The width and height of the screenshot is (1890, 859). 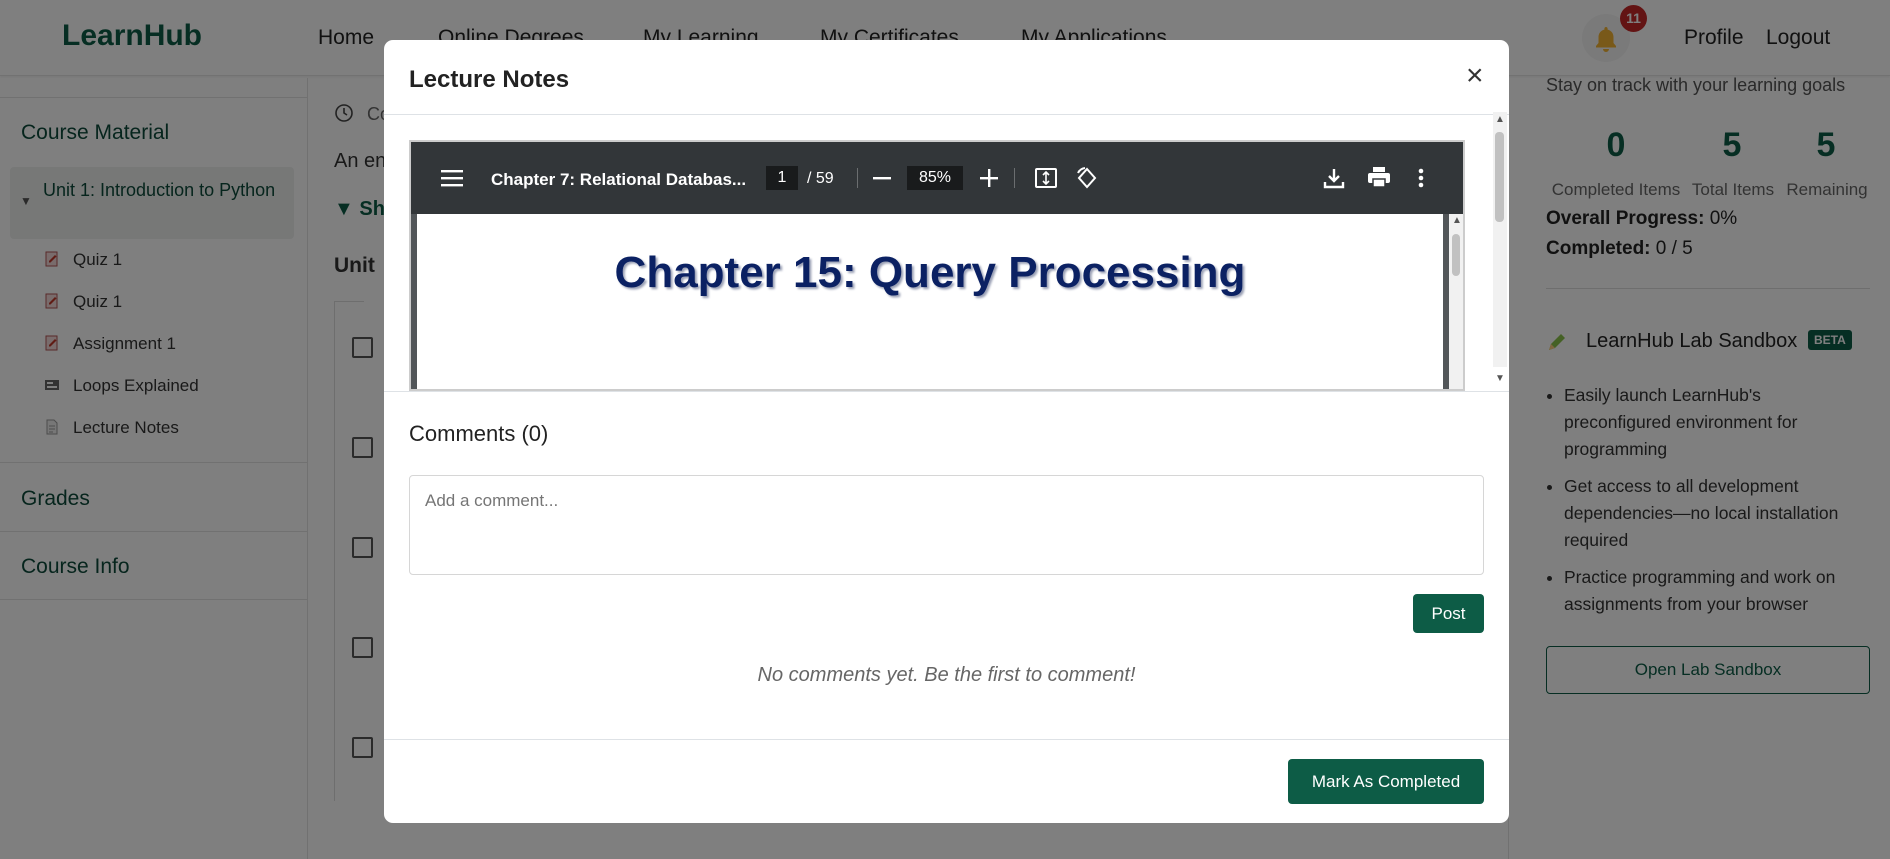 I want to click on more-options-icon, so click(x=1421, y=178).